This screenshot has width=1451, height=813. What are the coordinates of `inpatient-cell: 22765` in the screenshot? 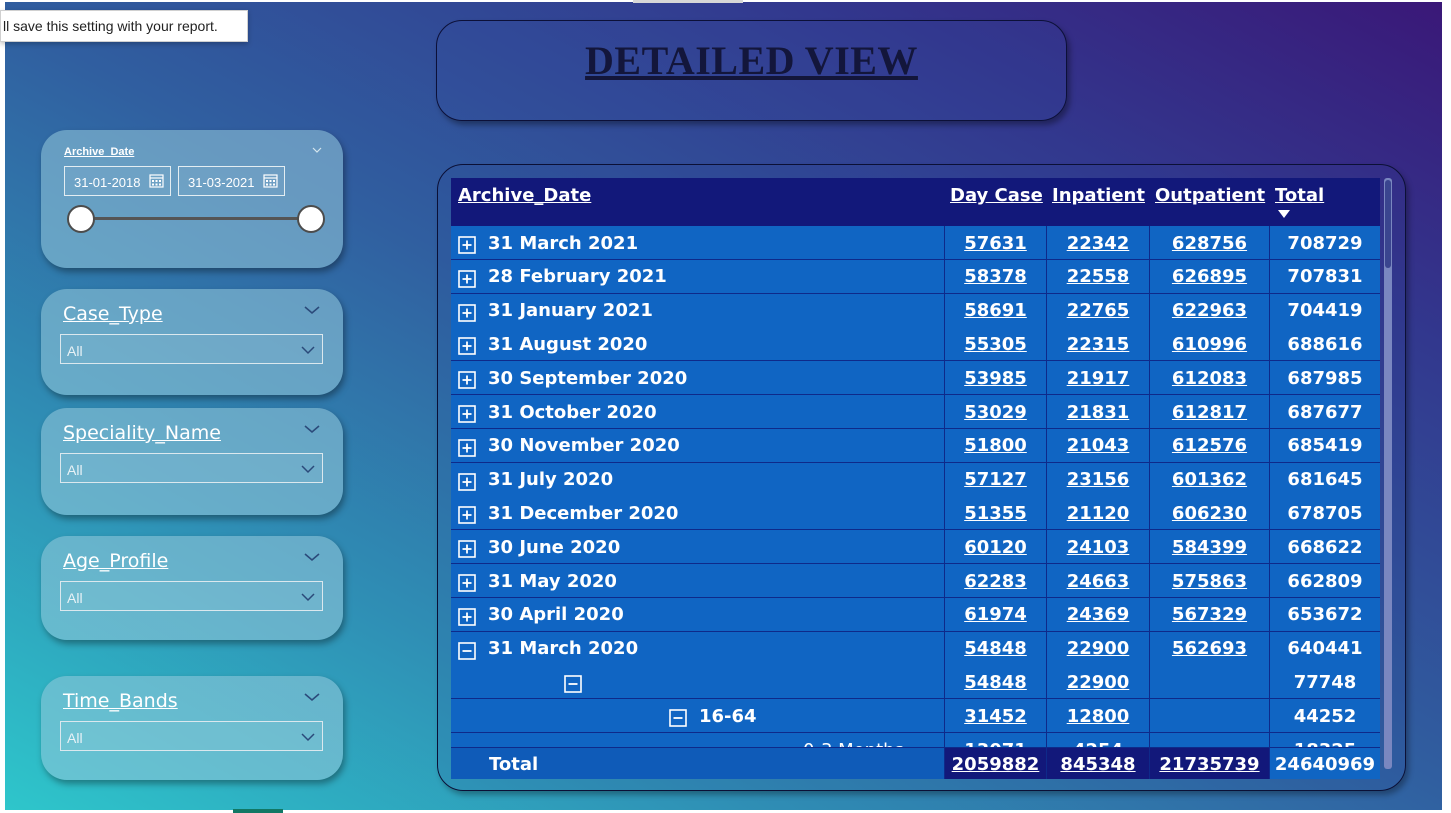 It's located at (1097, 310).